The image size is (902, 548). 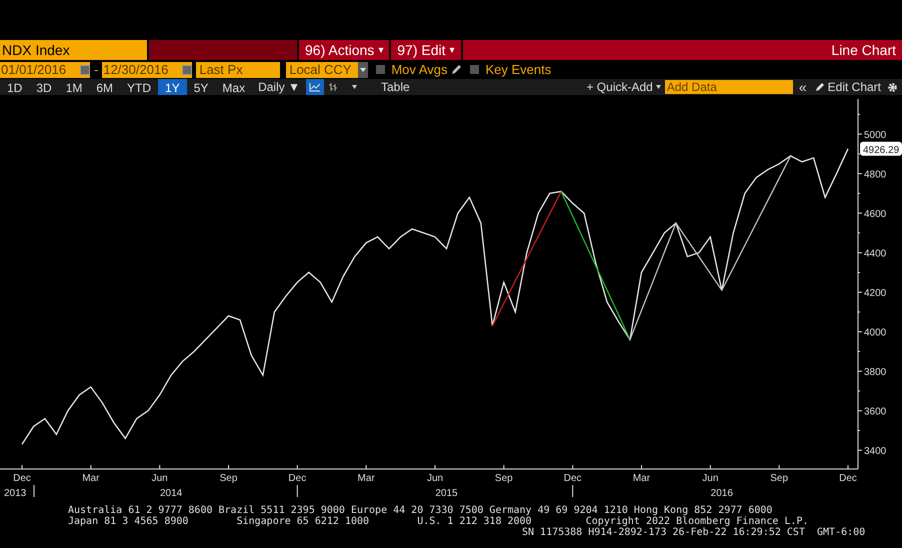 I want to click on actions-button: 96) Actions ▾, so click(x=344, y=50).